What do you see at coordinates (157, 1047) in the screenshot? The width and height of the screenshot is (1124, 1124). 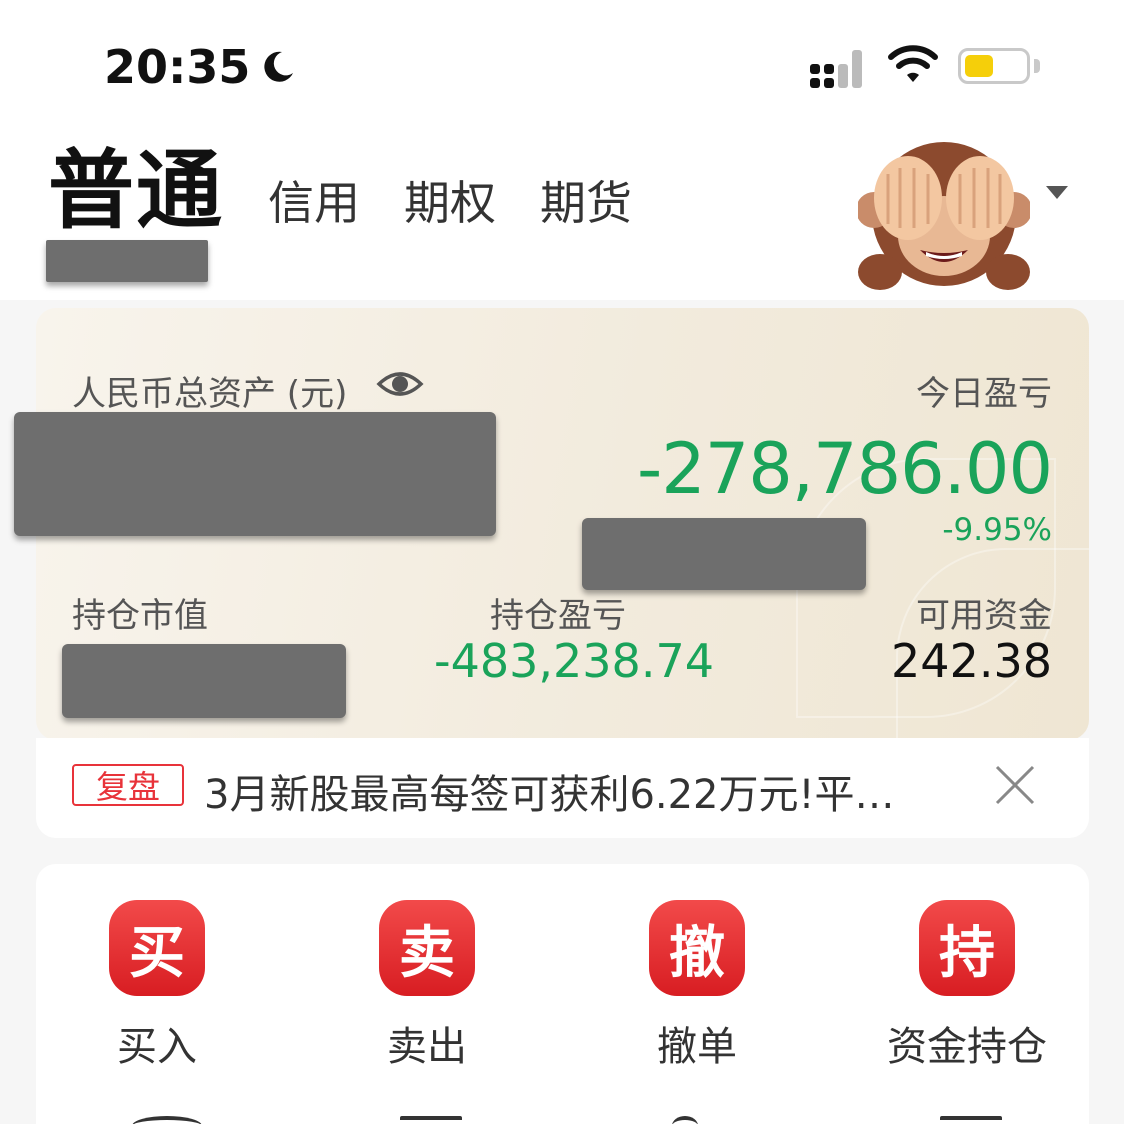 I see `buy-label: 买入` at bounding box center [157, 1047].